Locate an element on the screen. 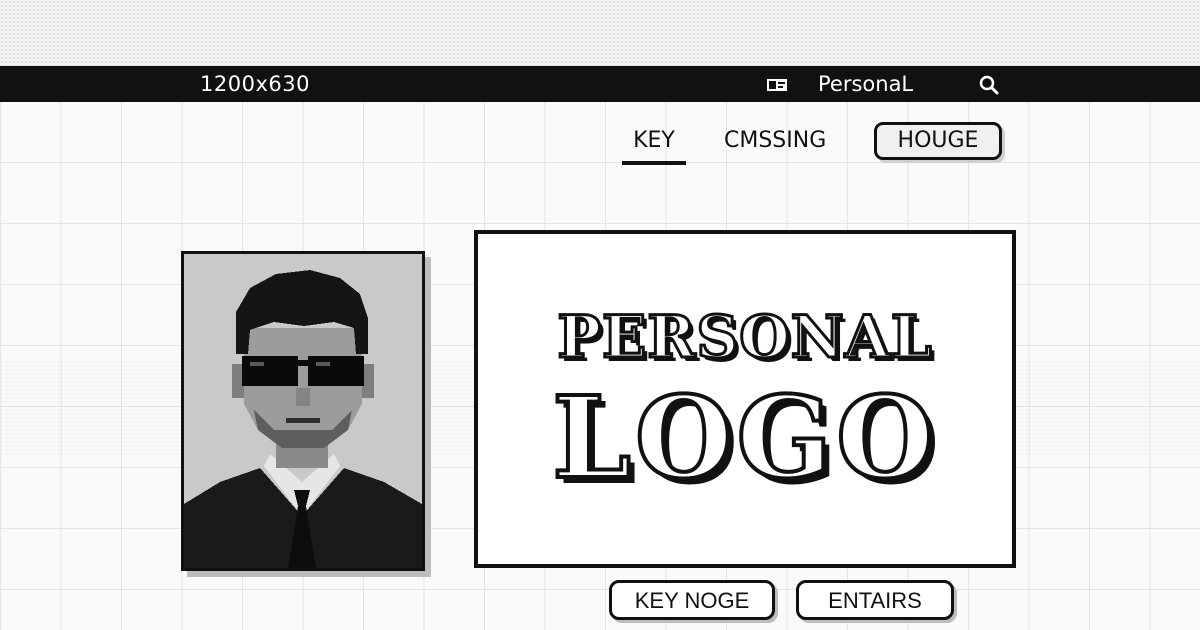 This screenshot has width=1200, height=630. person-with-sunglasses-portrait is located at coordinates (303, 411).